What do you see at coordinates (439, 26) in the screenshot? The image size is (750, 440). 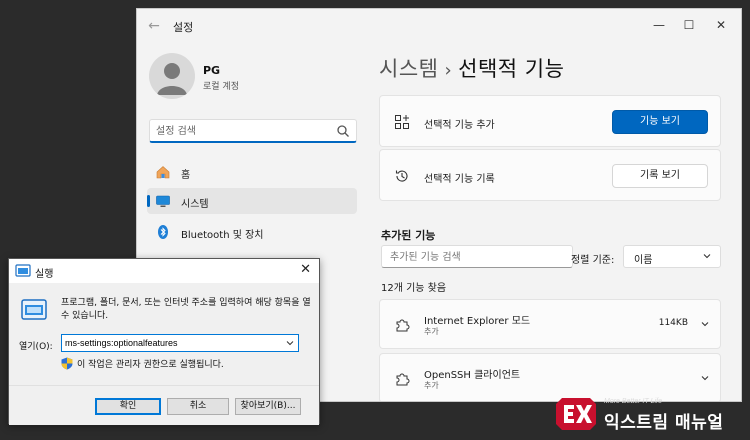 I see `settings-titlebar: ← 설정 — ☐ ✕` at bounding box center [439, 26].